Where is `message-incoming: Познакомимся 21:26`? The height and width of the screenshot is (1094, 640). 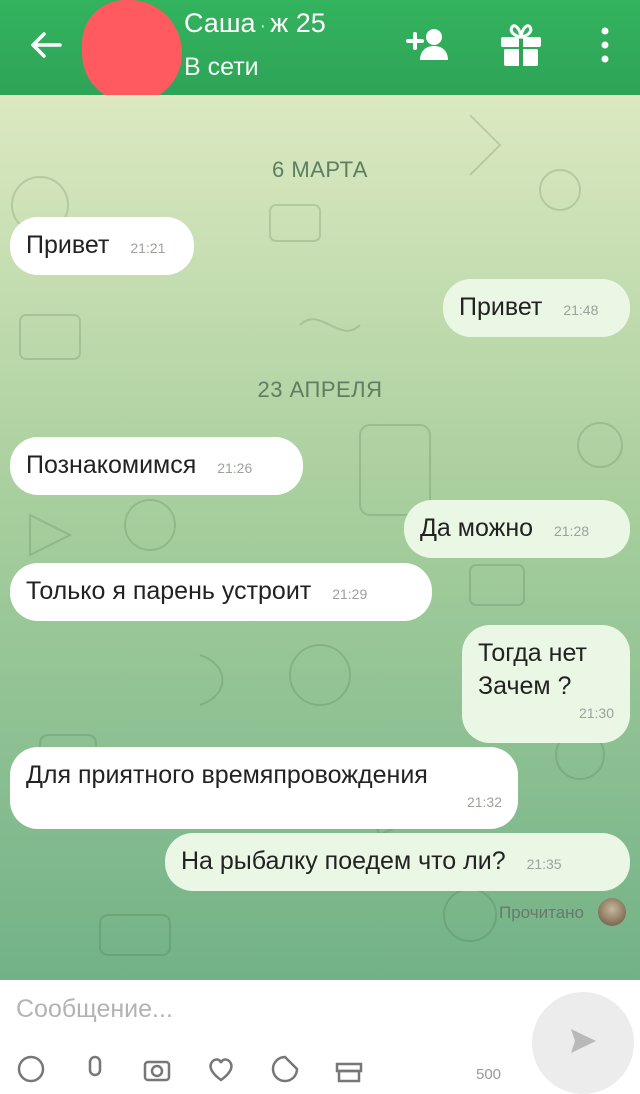 message-incoming: Познакомимся 21:26 is located at coordinates (156, 466).